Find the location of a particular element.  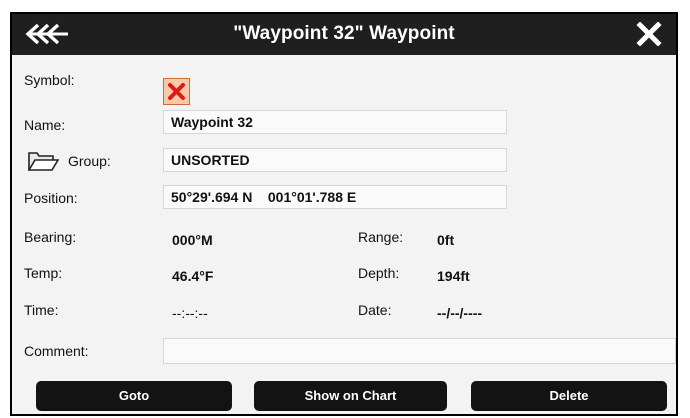

delete-button: Delete is located at coordinates (569, 396).